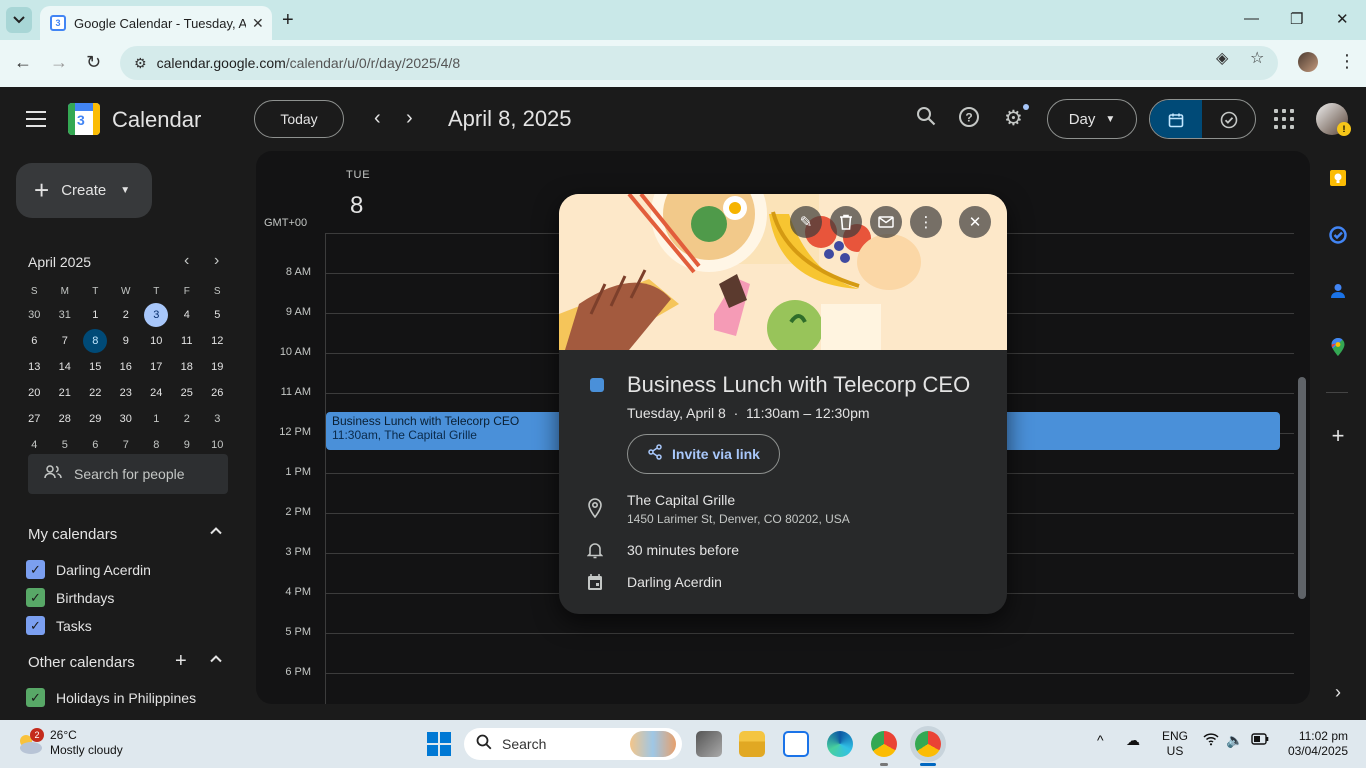 Image resolution: width=1366 pixels, height=768 pixels. I want to click on extension-icon: ◈, so click(1222, 58).